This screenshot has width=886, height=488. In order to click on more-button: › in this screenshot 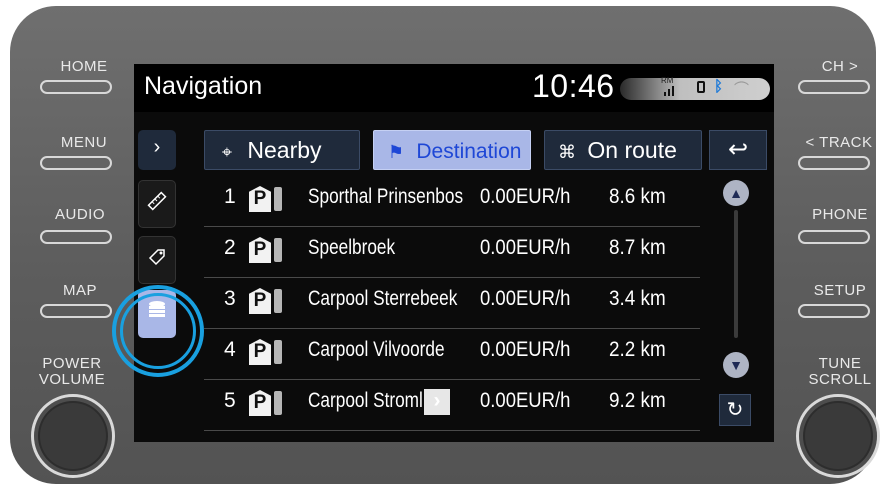, I will do `click(437, 402)`.